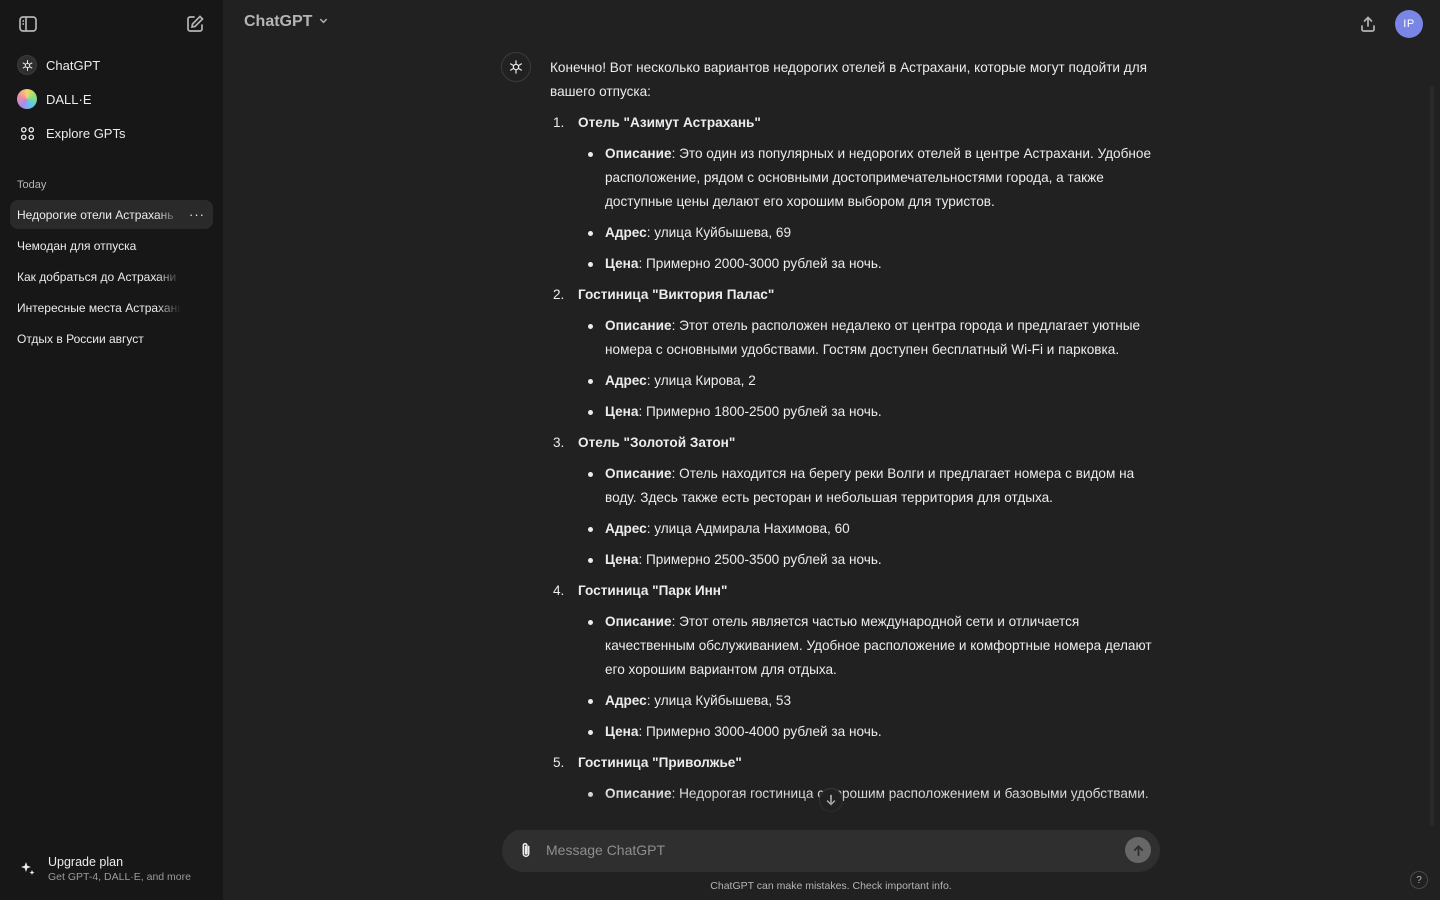  What do you see at coordinates (111, 338) in the screenshot?
I see `history-item: Отдых в России август` at bounding box center [111, 338].